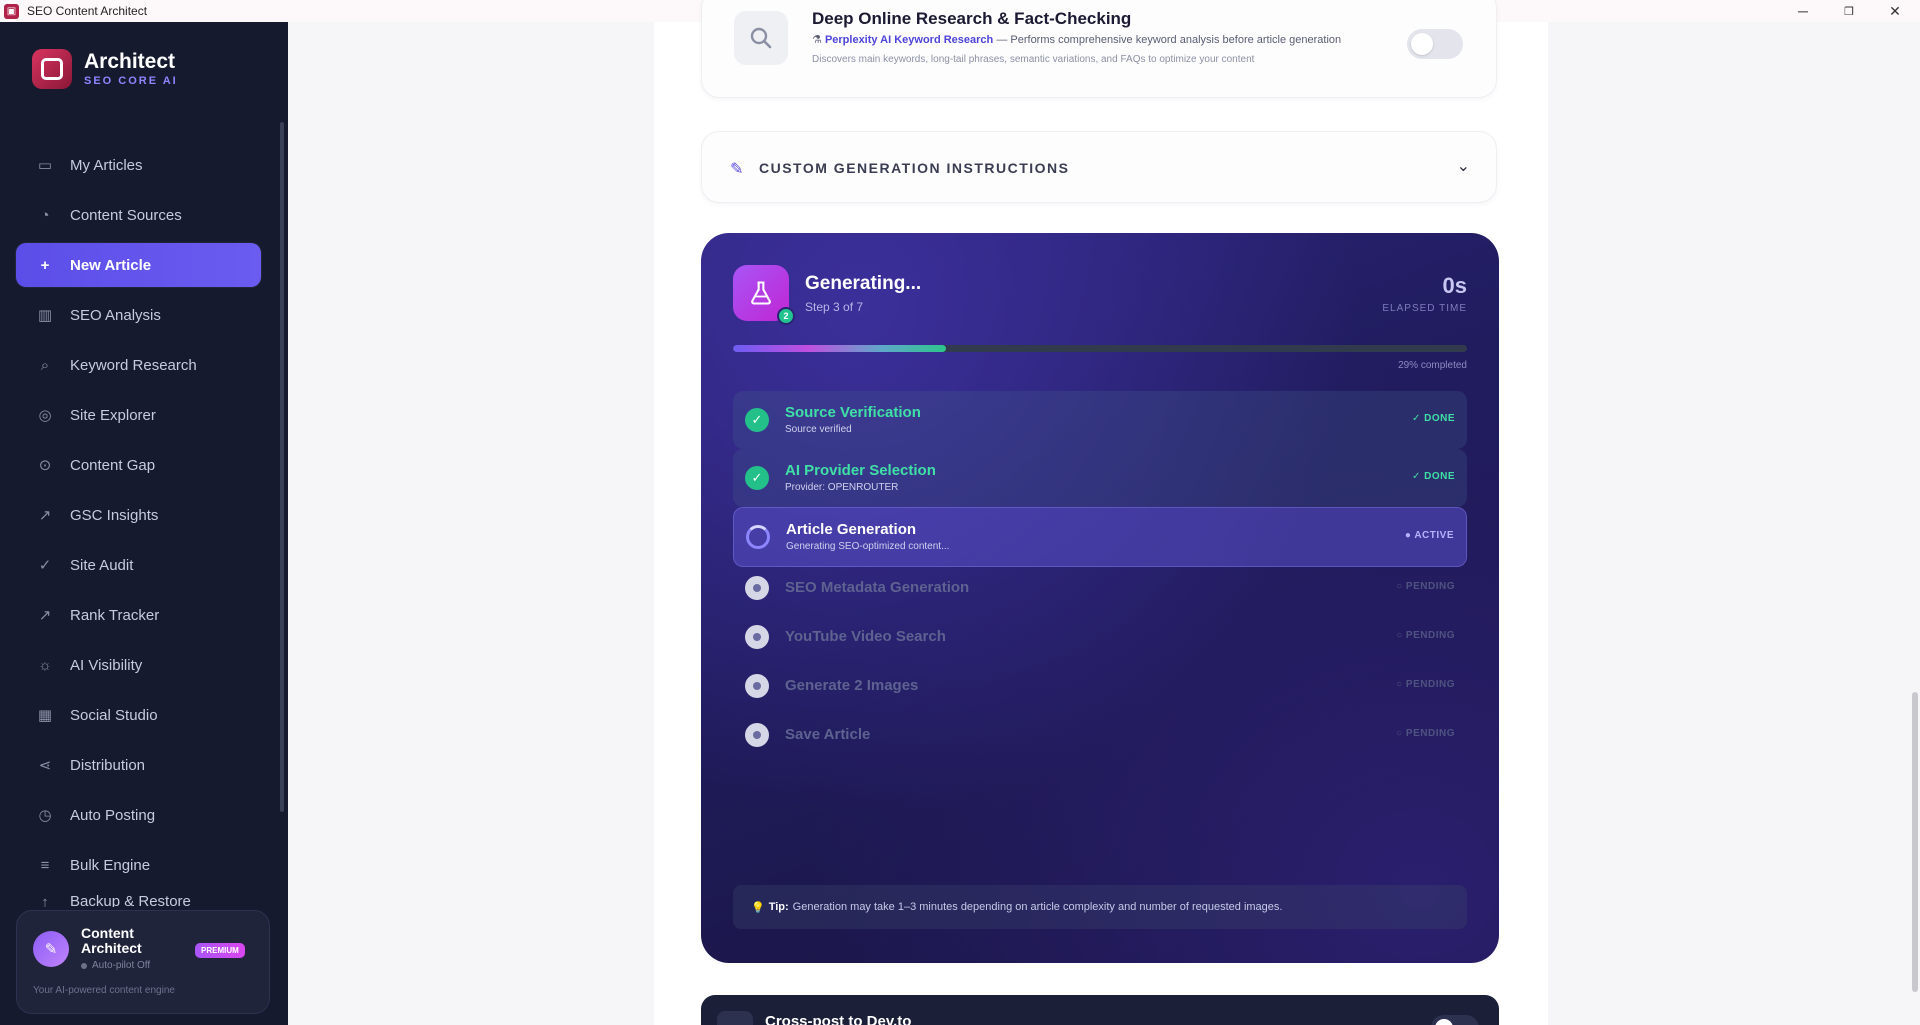 The height and width of the screenshot is (1025, 1920). I want to click on maximize-button: ❐, so click(1849, 11).